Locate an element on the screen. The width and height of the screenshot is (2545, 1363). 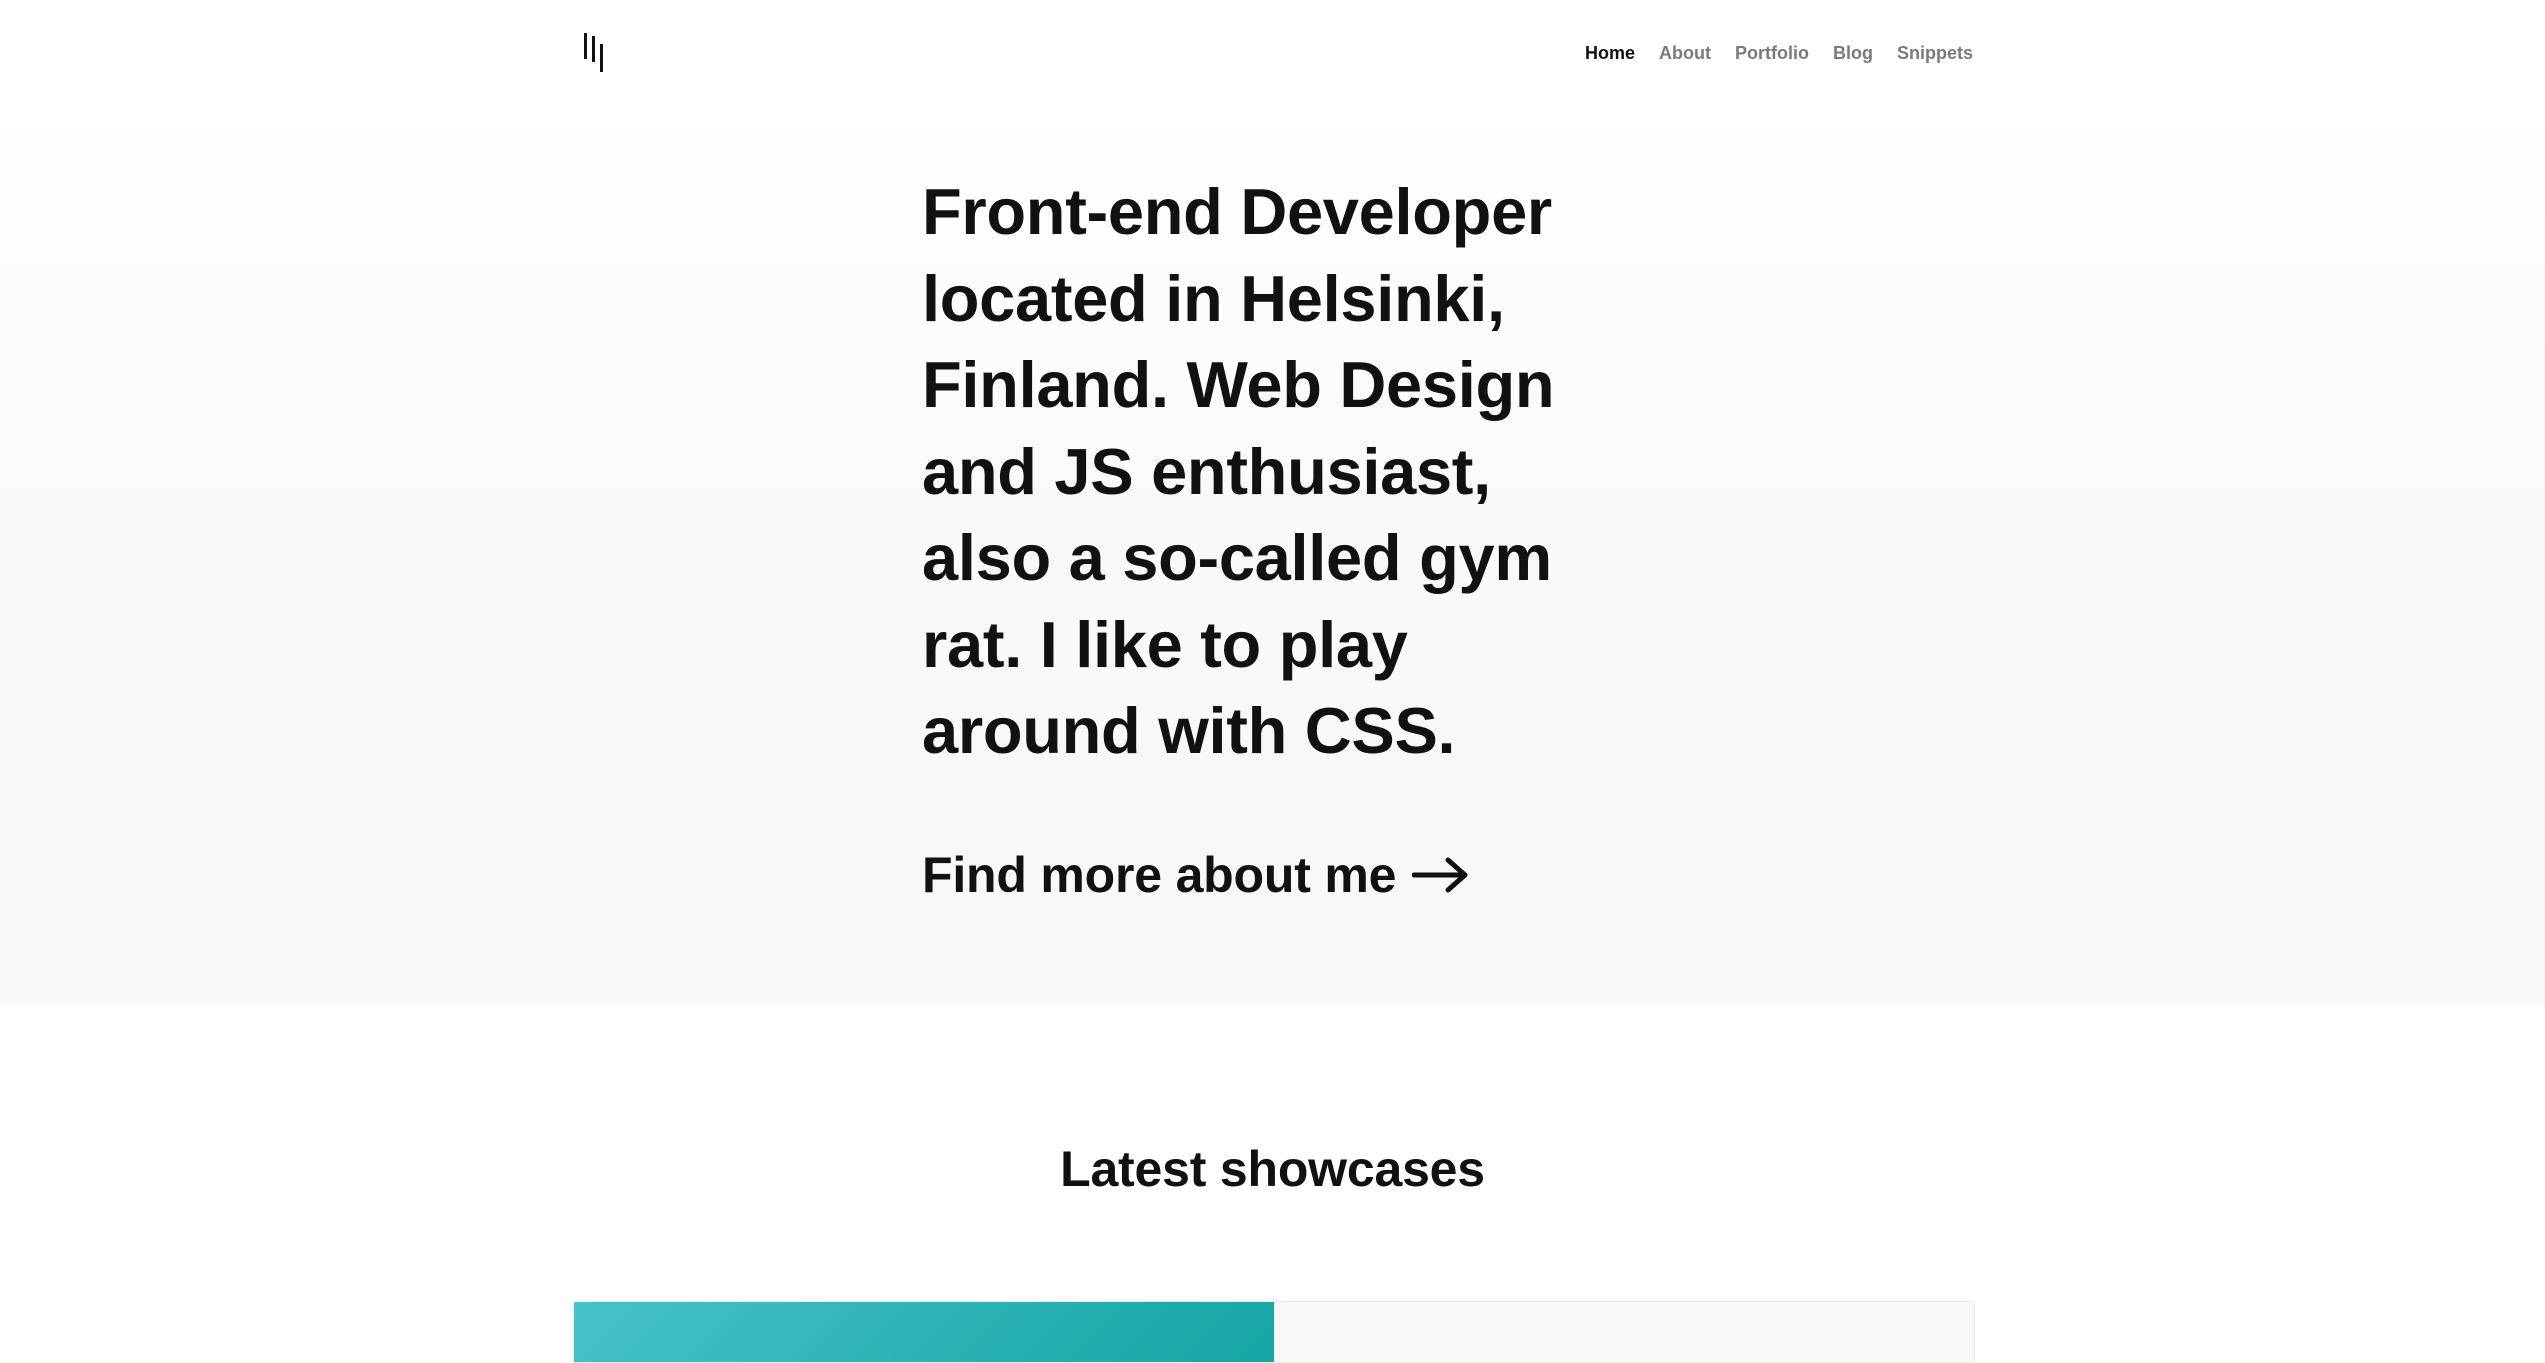
showcase-card is located at coordinates (1274, 1332).